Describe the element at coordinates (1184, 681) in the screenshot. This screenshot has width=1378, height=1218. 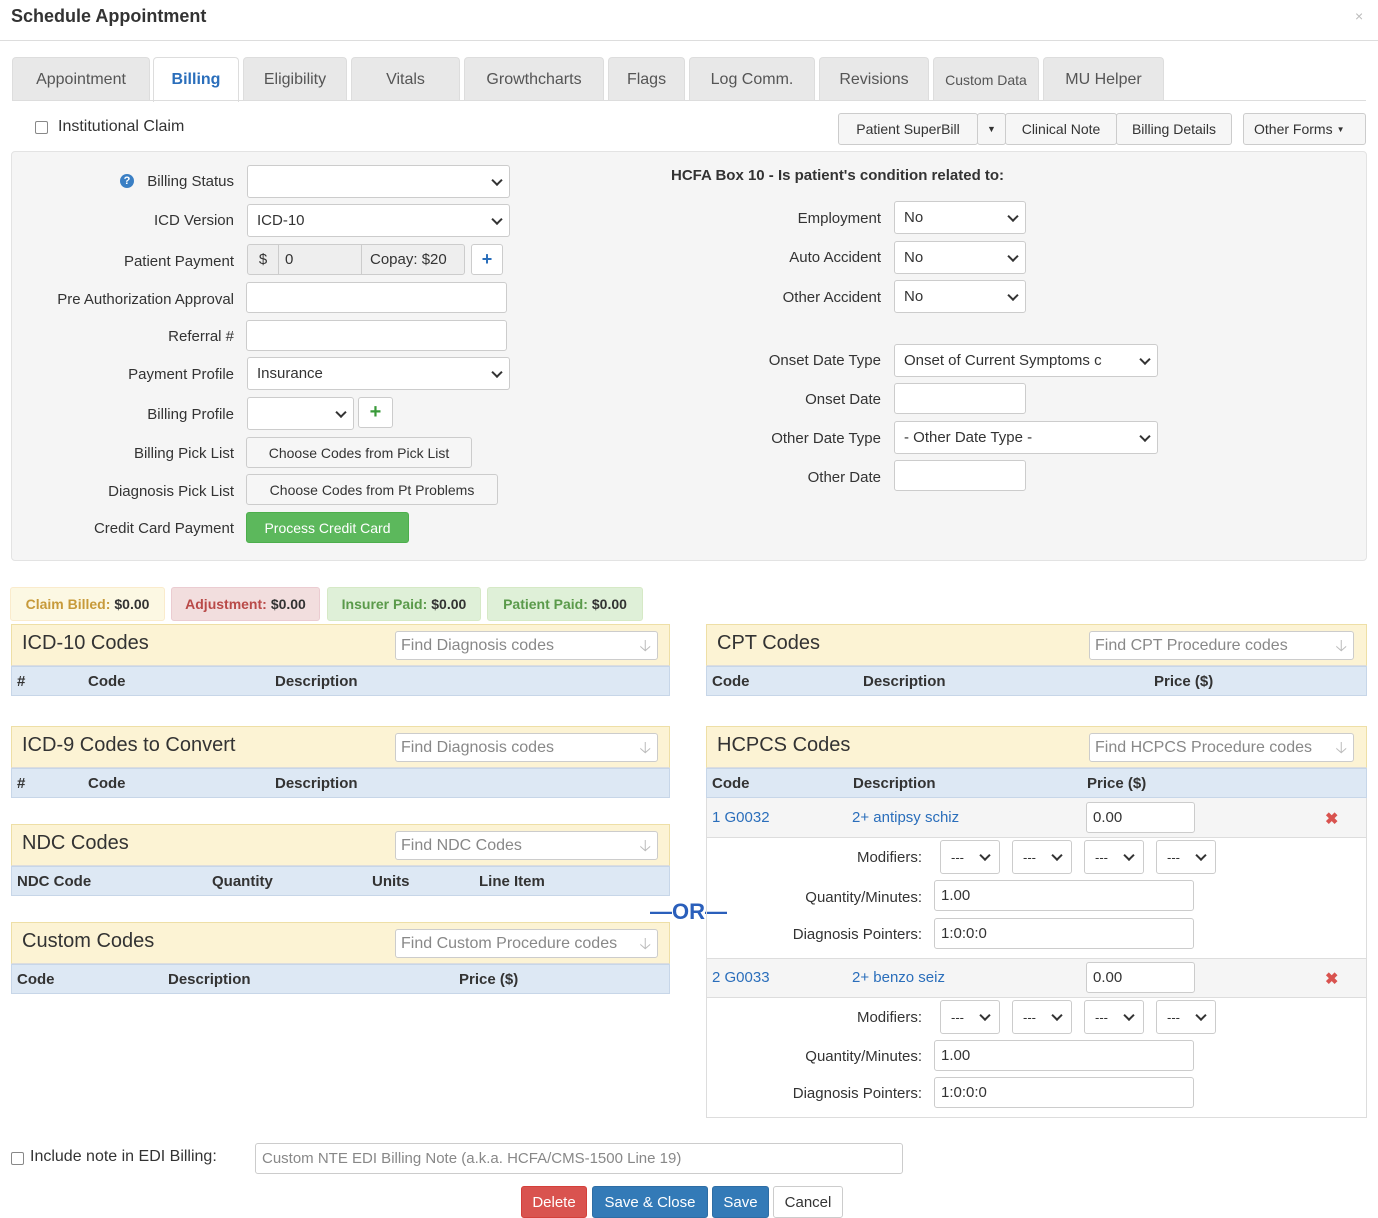
I see `col-price: Price ($)` at that location.